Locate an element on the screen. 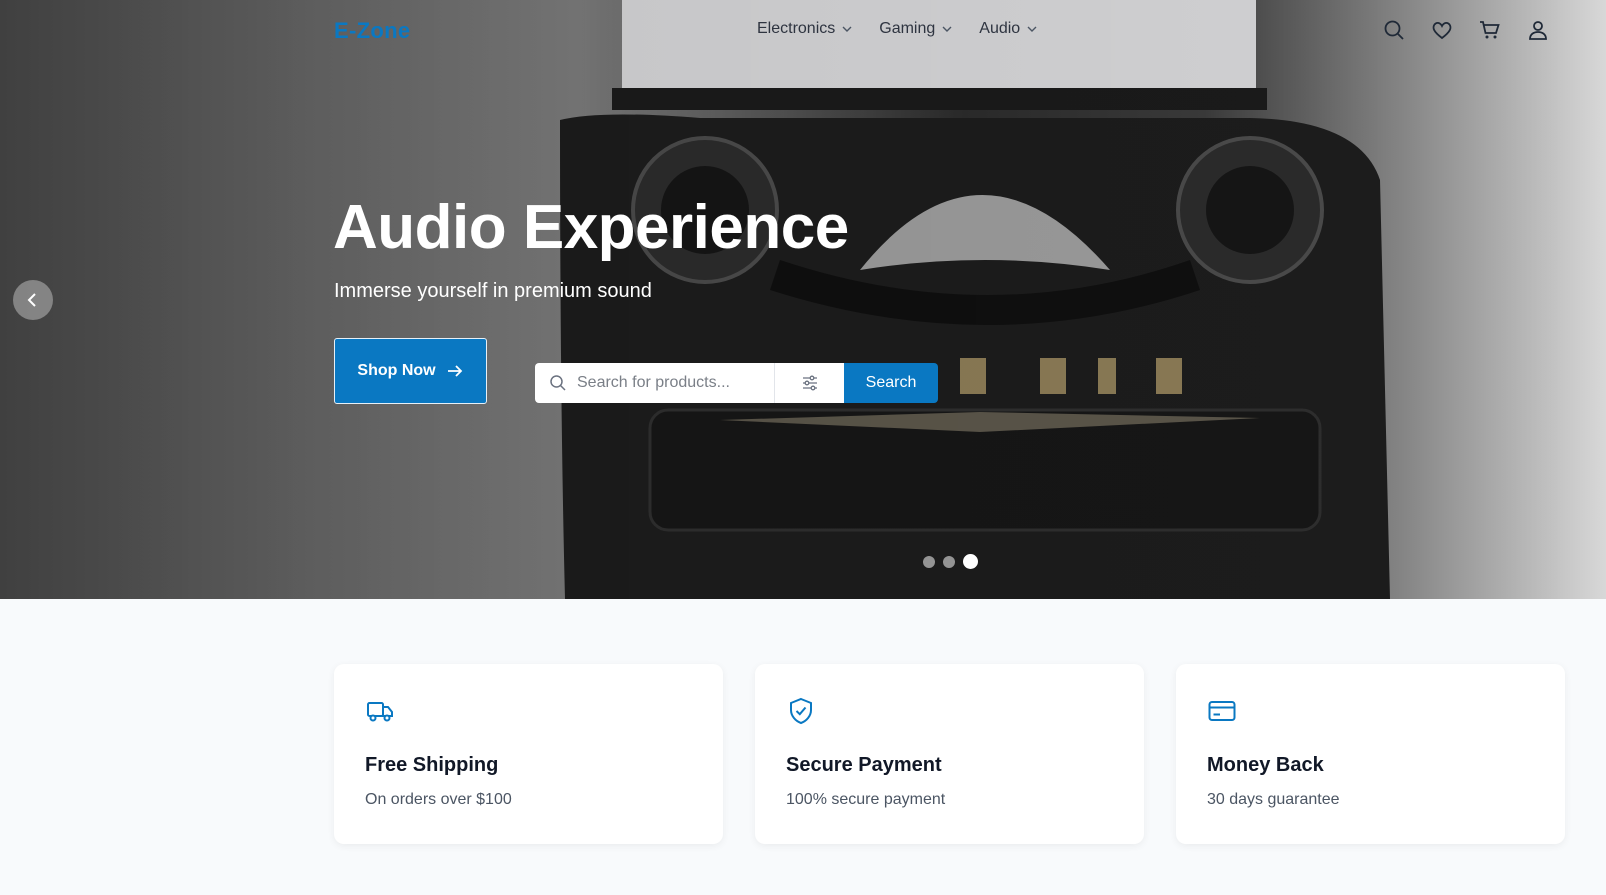  feature-card-money-back: Money Back 30 days guarantee is located at coordinates (1370, 754).